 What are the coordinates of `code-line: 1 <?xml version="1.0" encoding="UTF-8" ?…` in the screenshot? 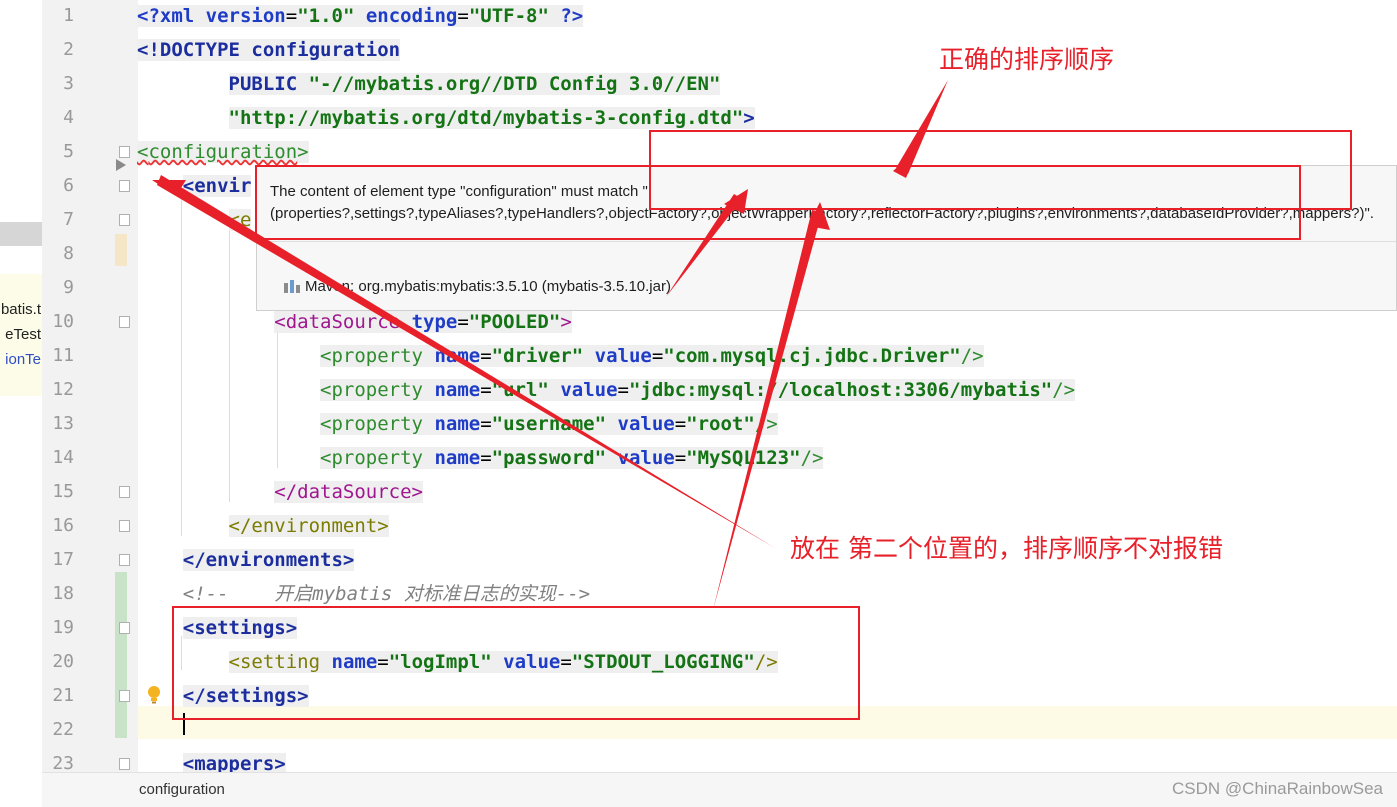 It's located at (698, 16).